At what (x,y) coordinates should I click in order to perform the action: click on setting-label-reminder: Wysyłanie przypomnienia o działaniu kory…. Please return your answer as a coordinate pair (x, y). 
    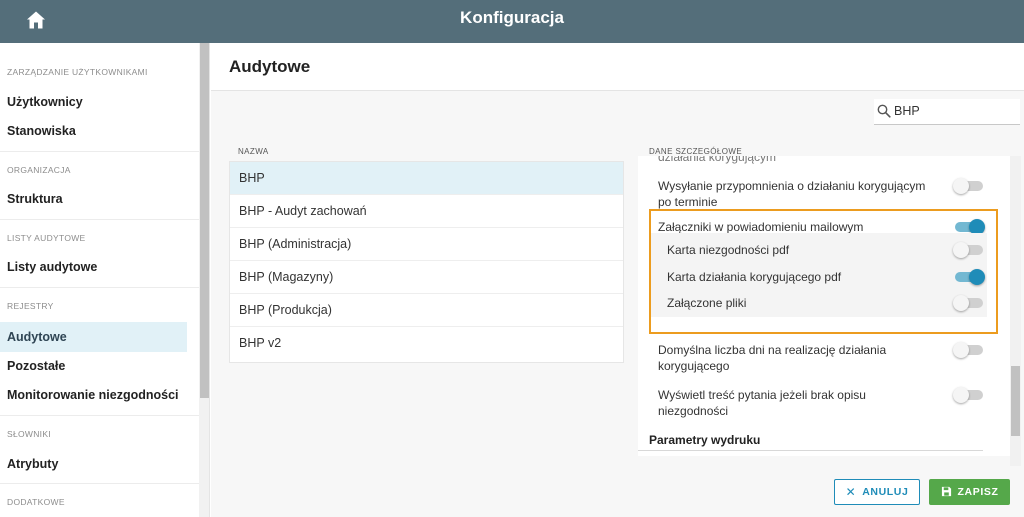
    Looking at the image, I should click on (792, 194).